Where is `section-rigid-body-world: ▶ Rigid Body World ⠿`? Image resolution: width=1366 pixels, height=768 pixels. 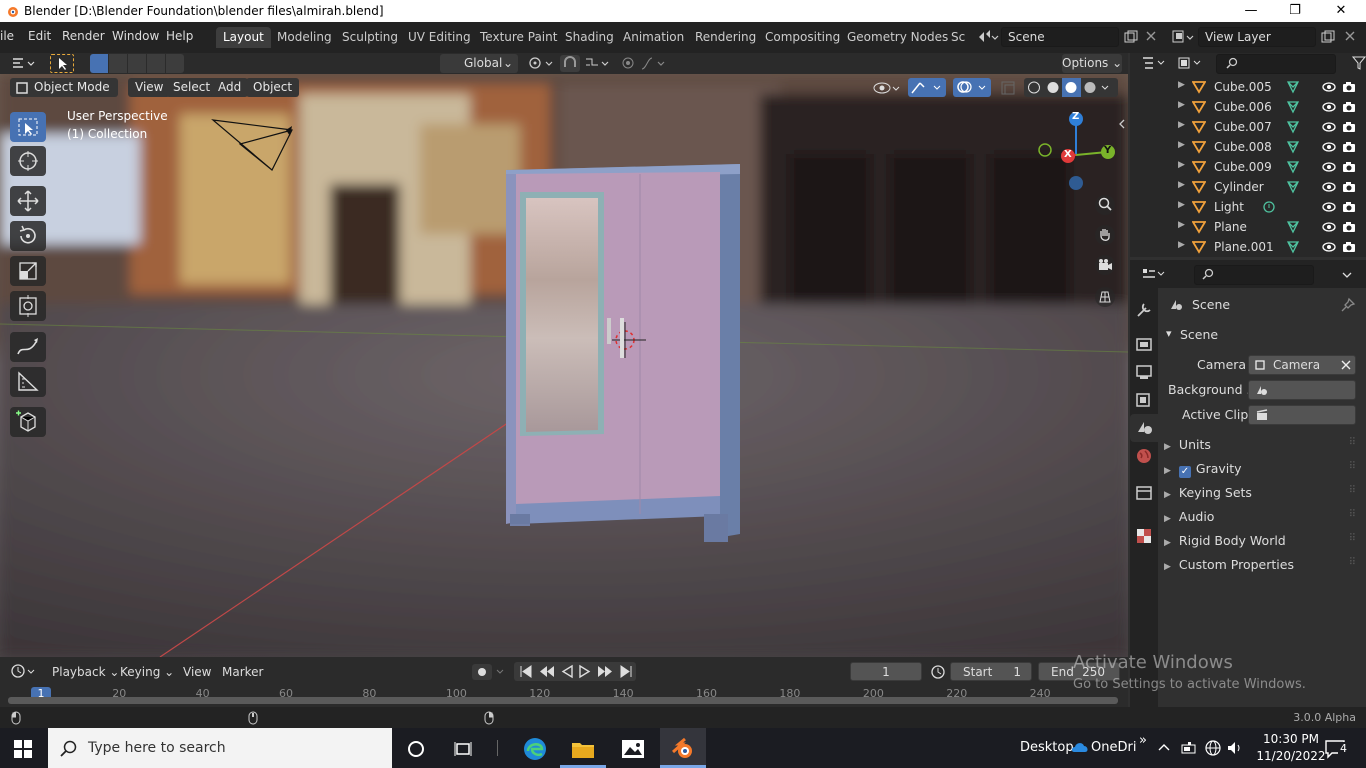 section-rigid-body-world: ▶ Rigid Body World ⠿ is located at coordinates (1262, 540).